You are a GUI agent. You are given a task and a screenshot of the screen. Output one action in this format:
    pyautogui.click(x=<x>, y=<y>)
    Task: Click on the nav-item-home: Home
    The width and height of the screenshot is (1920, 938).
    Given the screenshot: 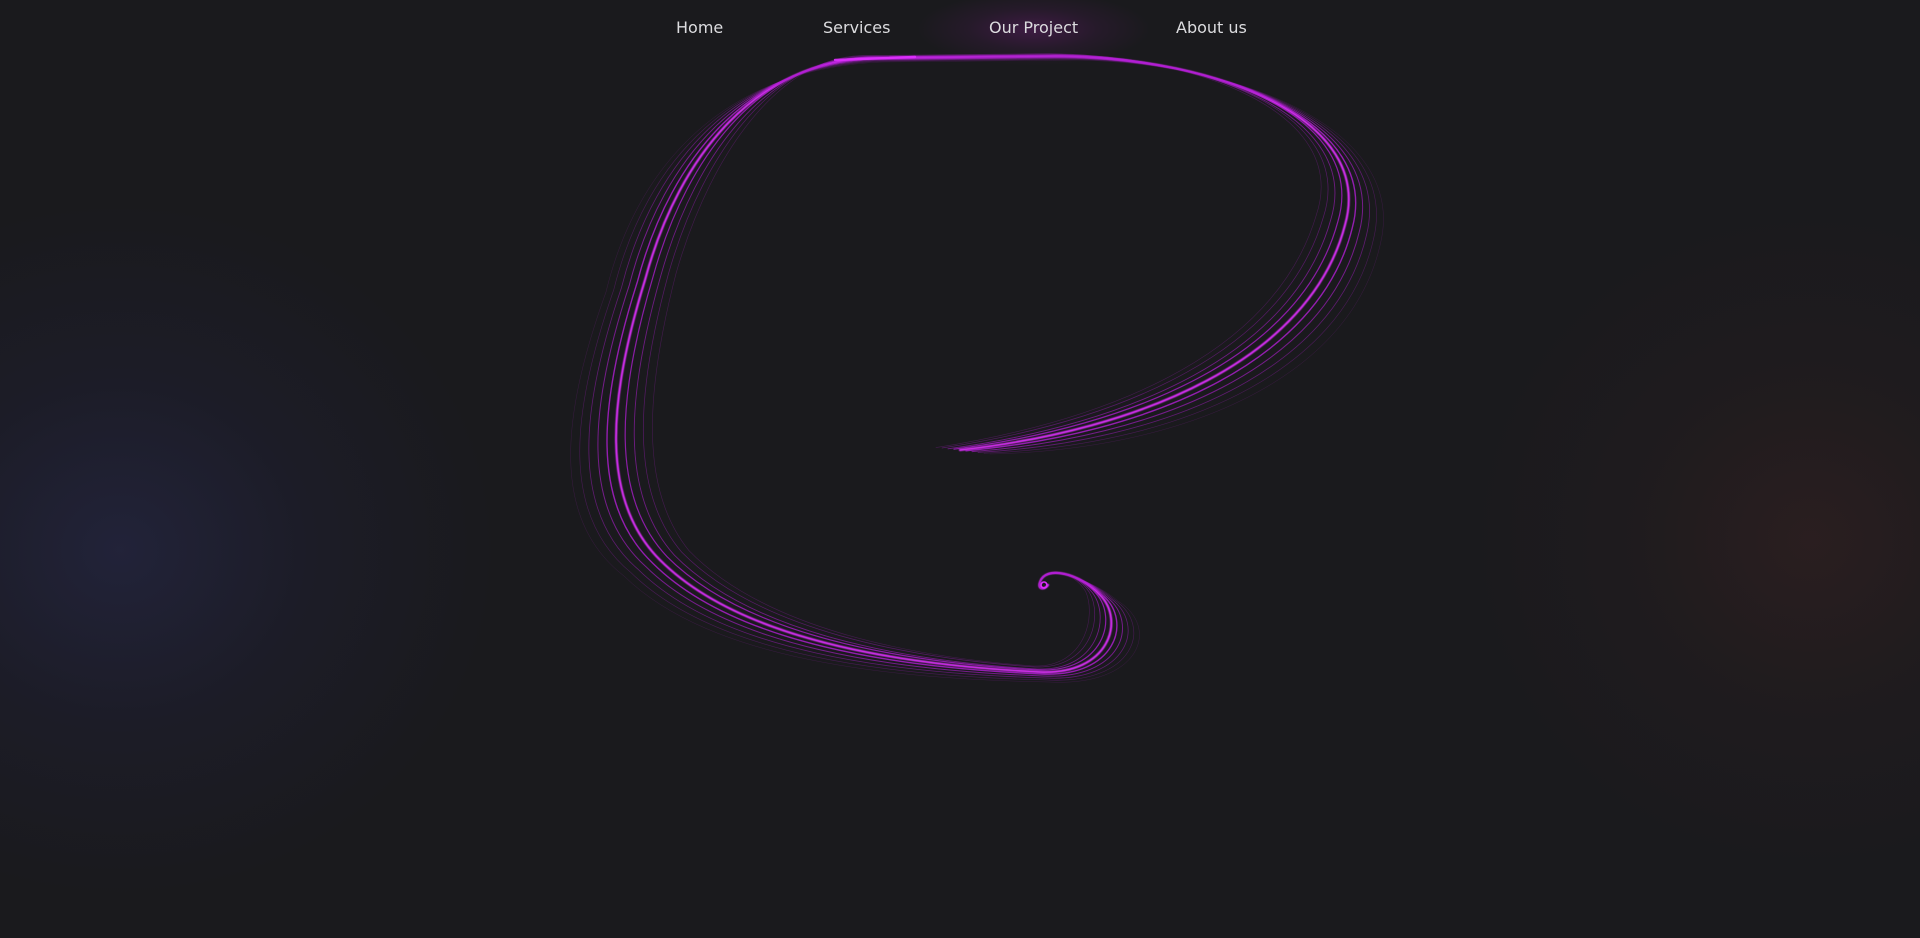 What is the action you would take?
    pyautogui.click(x=699, y=28)
    